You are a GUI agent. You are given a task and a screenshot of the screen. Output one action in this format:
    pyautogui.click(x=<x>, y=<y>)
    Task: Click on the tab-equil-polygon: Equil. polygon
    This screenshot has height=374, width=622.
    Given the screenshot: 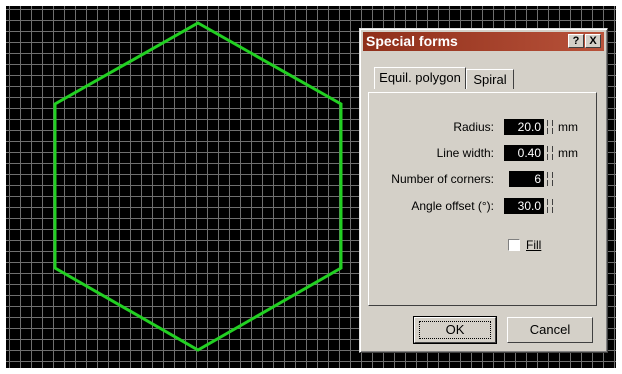 What is the action you would take?
    pyautogui.click(x=420, y=78)
    